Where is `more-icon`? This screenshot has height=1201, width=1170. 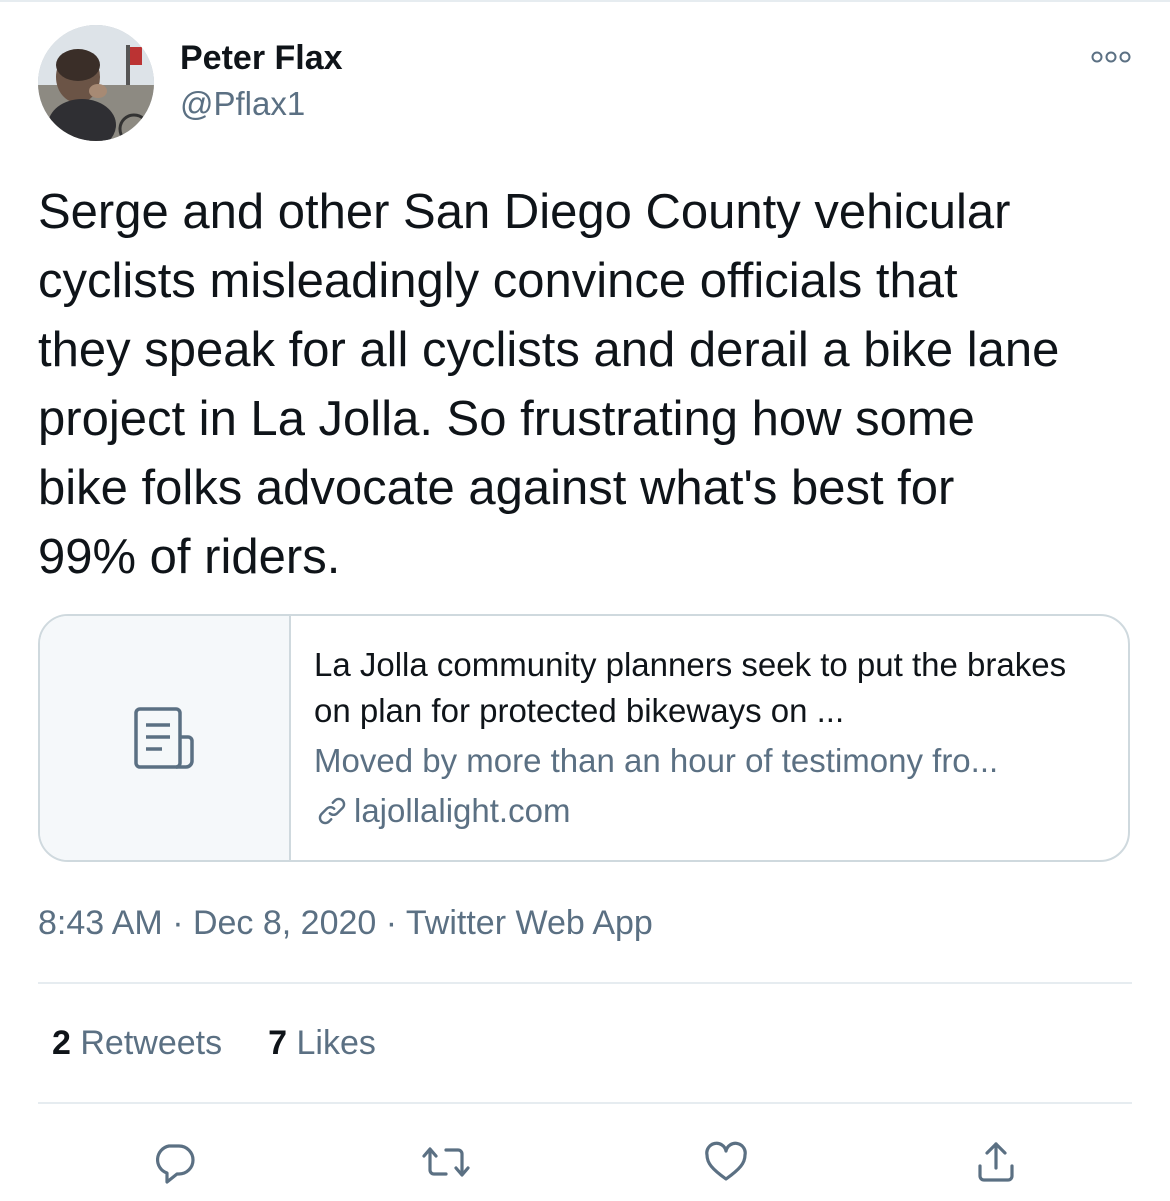
more-icon is located at coordinates (1111, 57).